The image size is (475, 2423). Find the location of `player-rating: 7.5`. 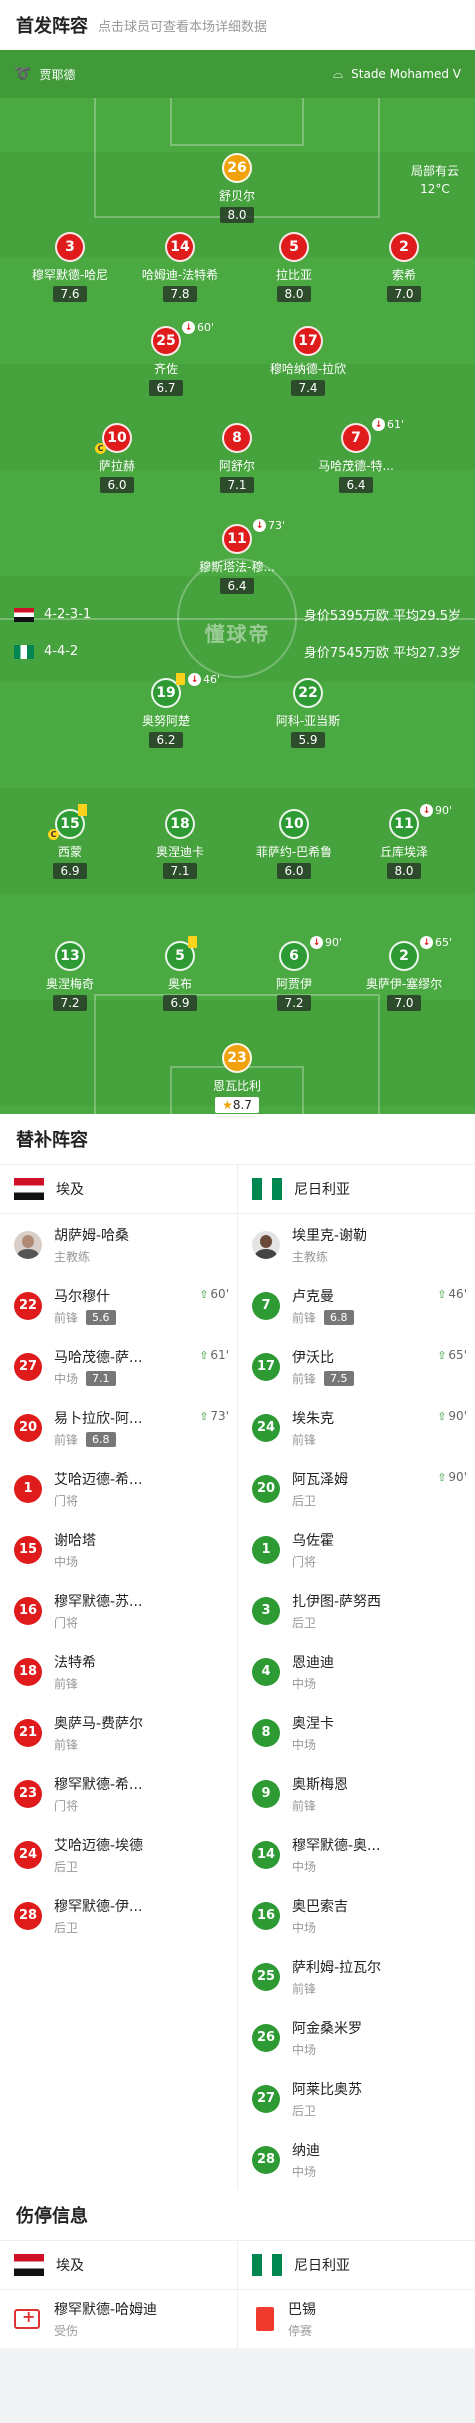

player-rating: 7.5 is located at coordinates (339, 1378).